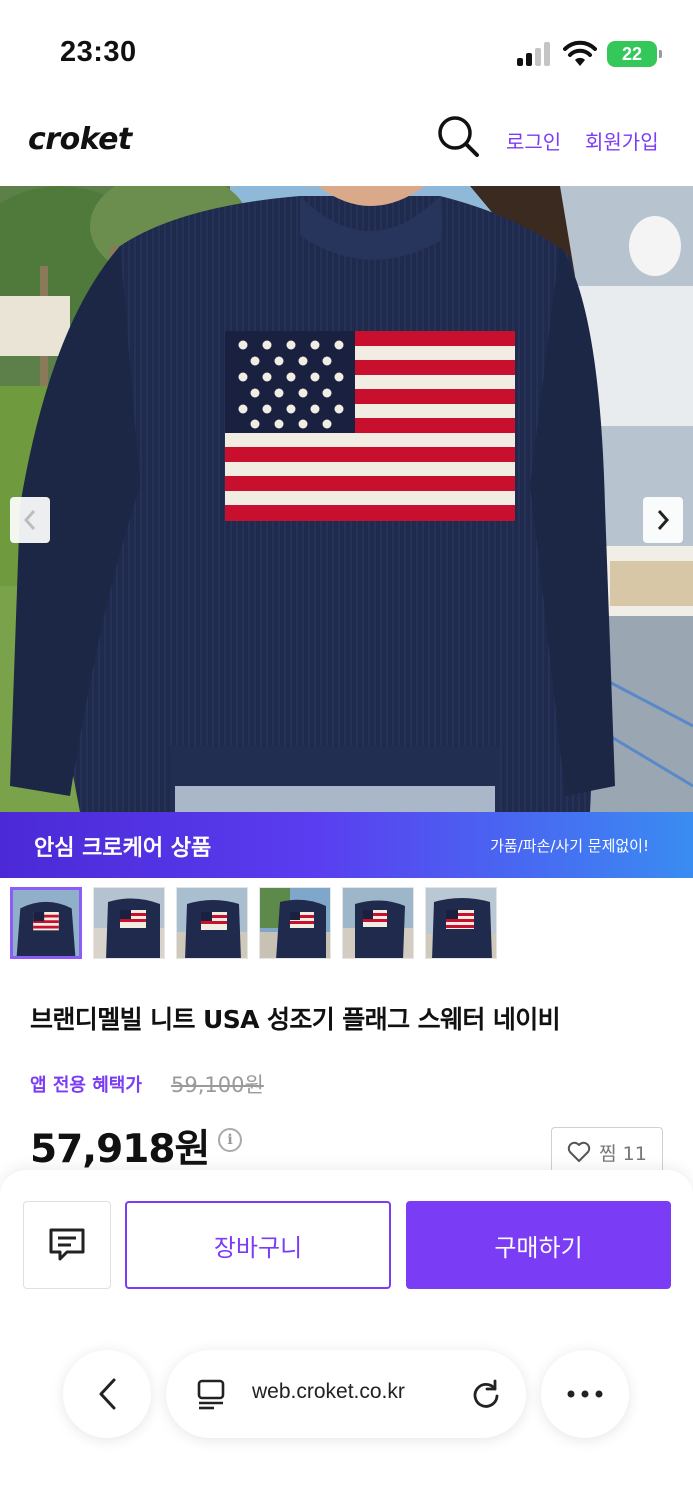 This screenshot has width=693, height=1500. I want to click on chevron-right-icon, so click(663, 520).